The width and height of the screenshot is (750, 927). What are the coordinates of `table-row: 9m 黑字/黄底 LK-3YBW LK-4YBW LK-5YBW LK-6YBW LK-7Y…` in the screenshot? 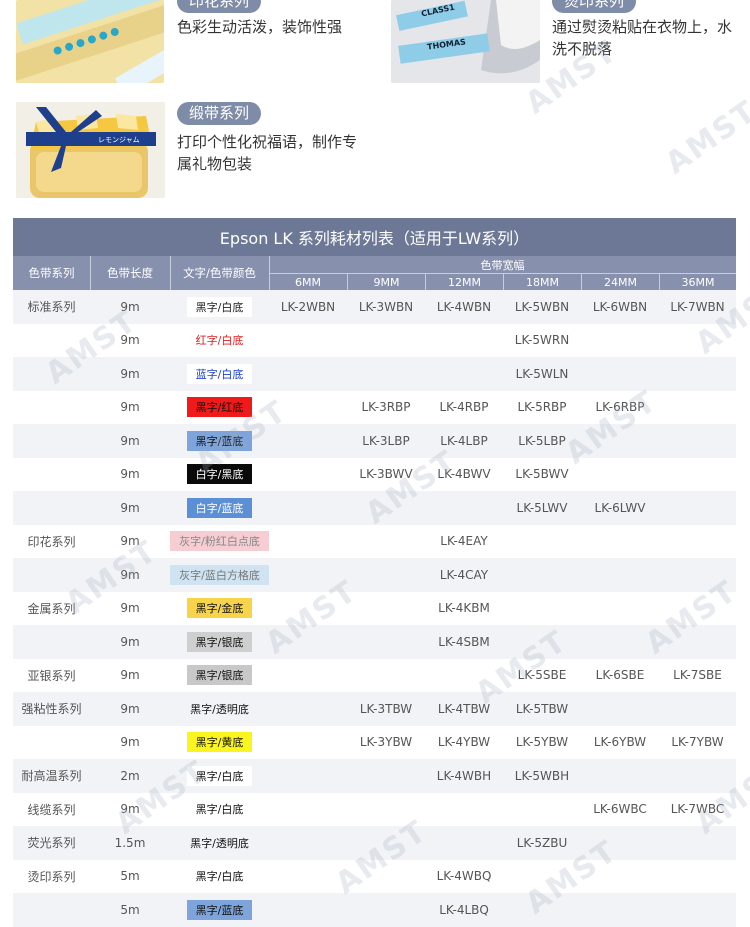 It's located at (374, 742).